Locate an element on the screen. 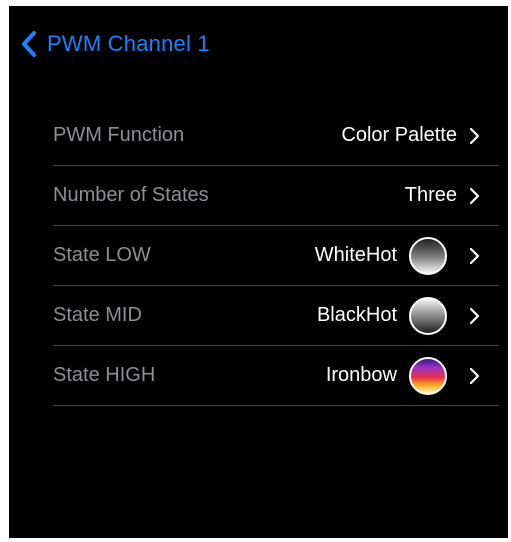 The width and height of the screenshot is (511, 542). ironbow-swatch is located at coordinates (428, 375).